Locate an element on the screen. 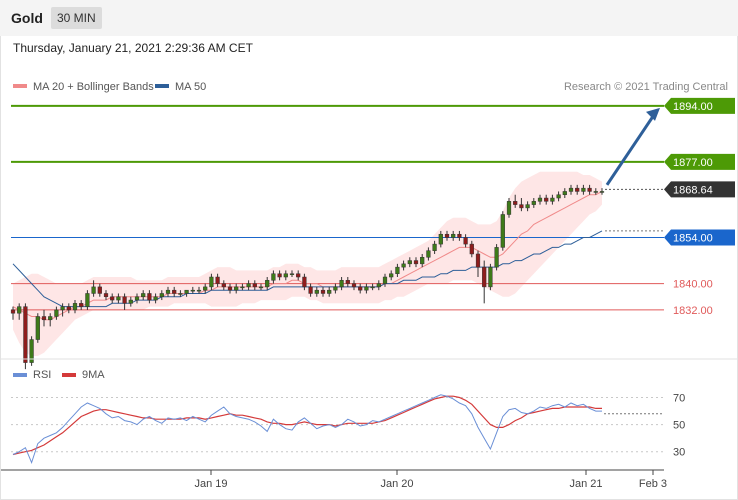 This screenshot has width=738, height=500. arrow-shaft is located at coordinates (630, 150).